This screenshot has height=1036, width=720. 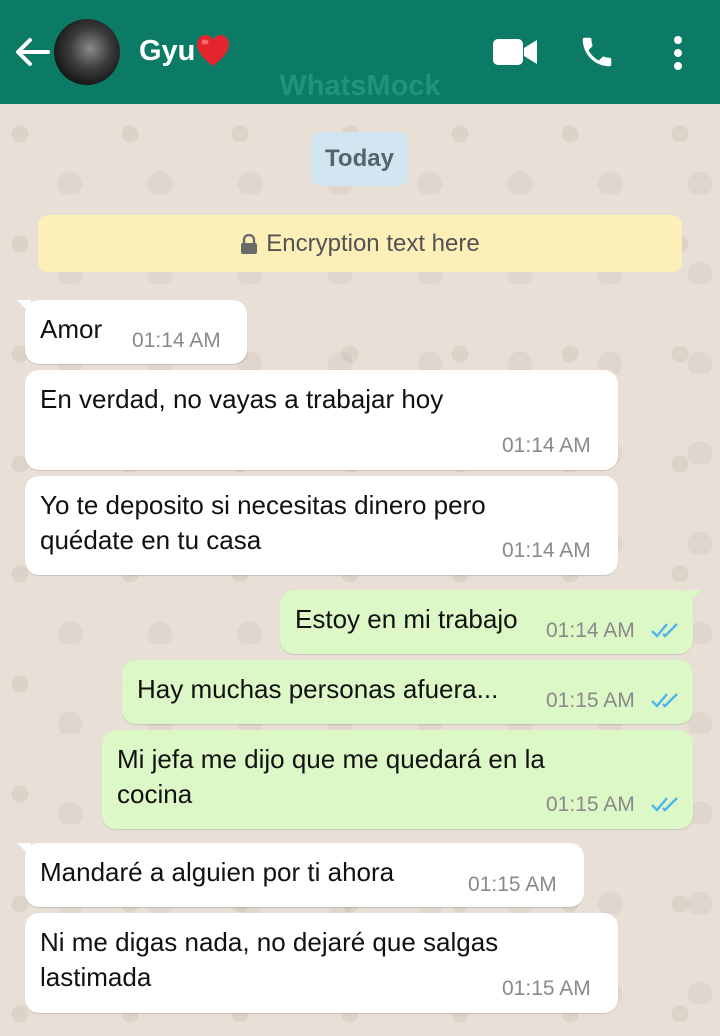 I want to click on more-vert-icon, so click(x=678, y=53).